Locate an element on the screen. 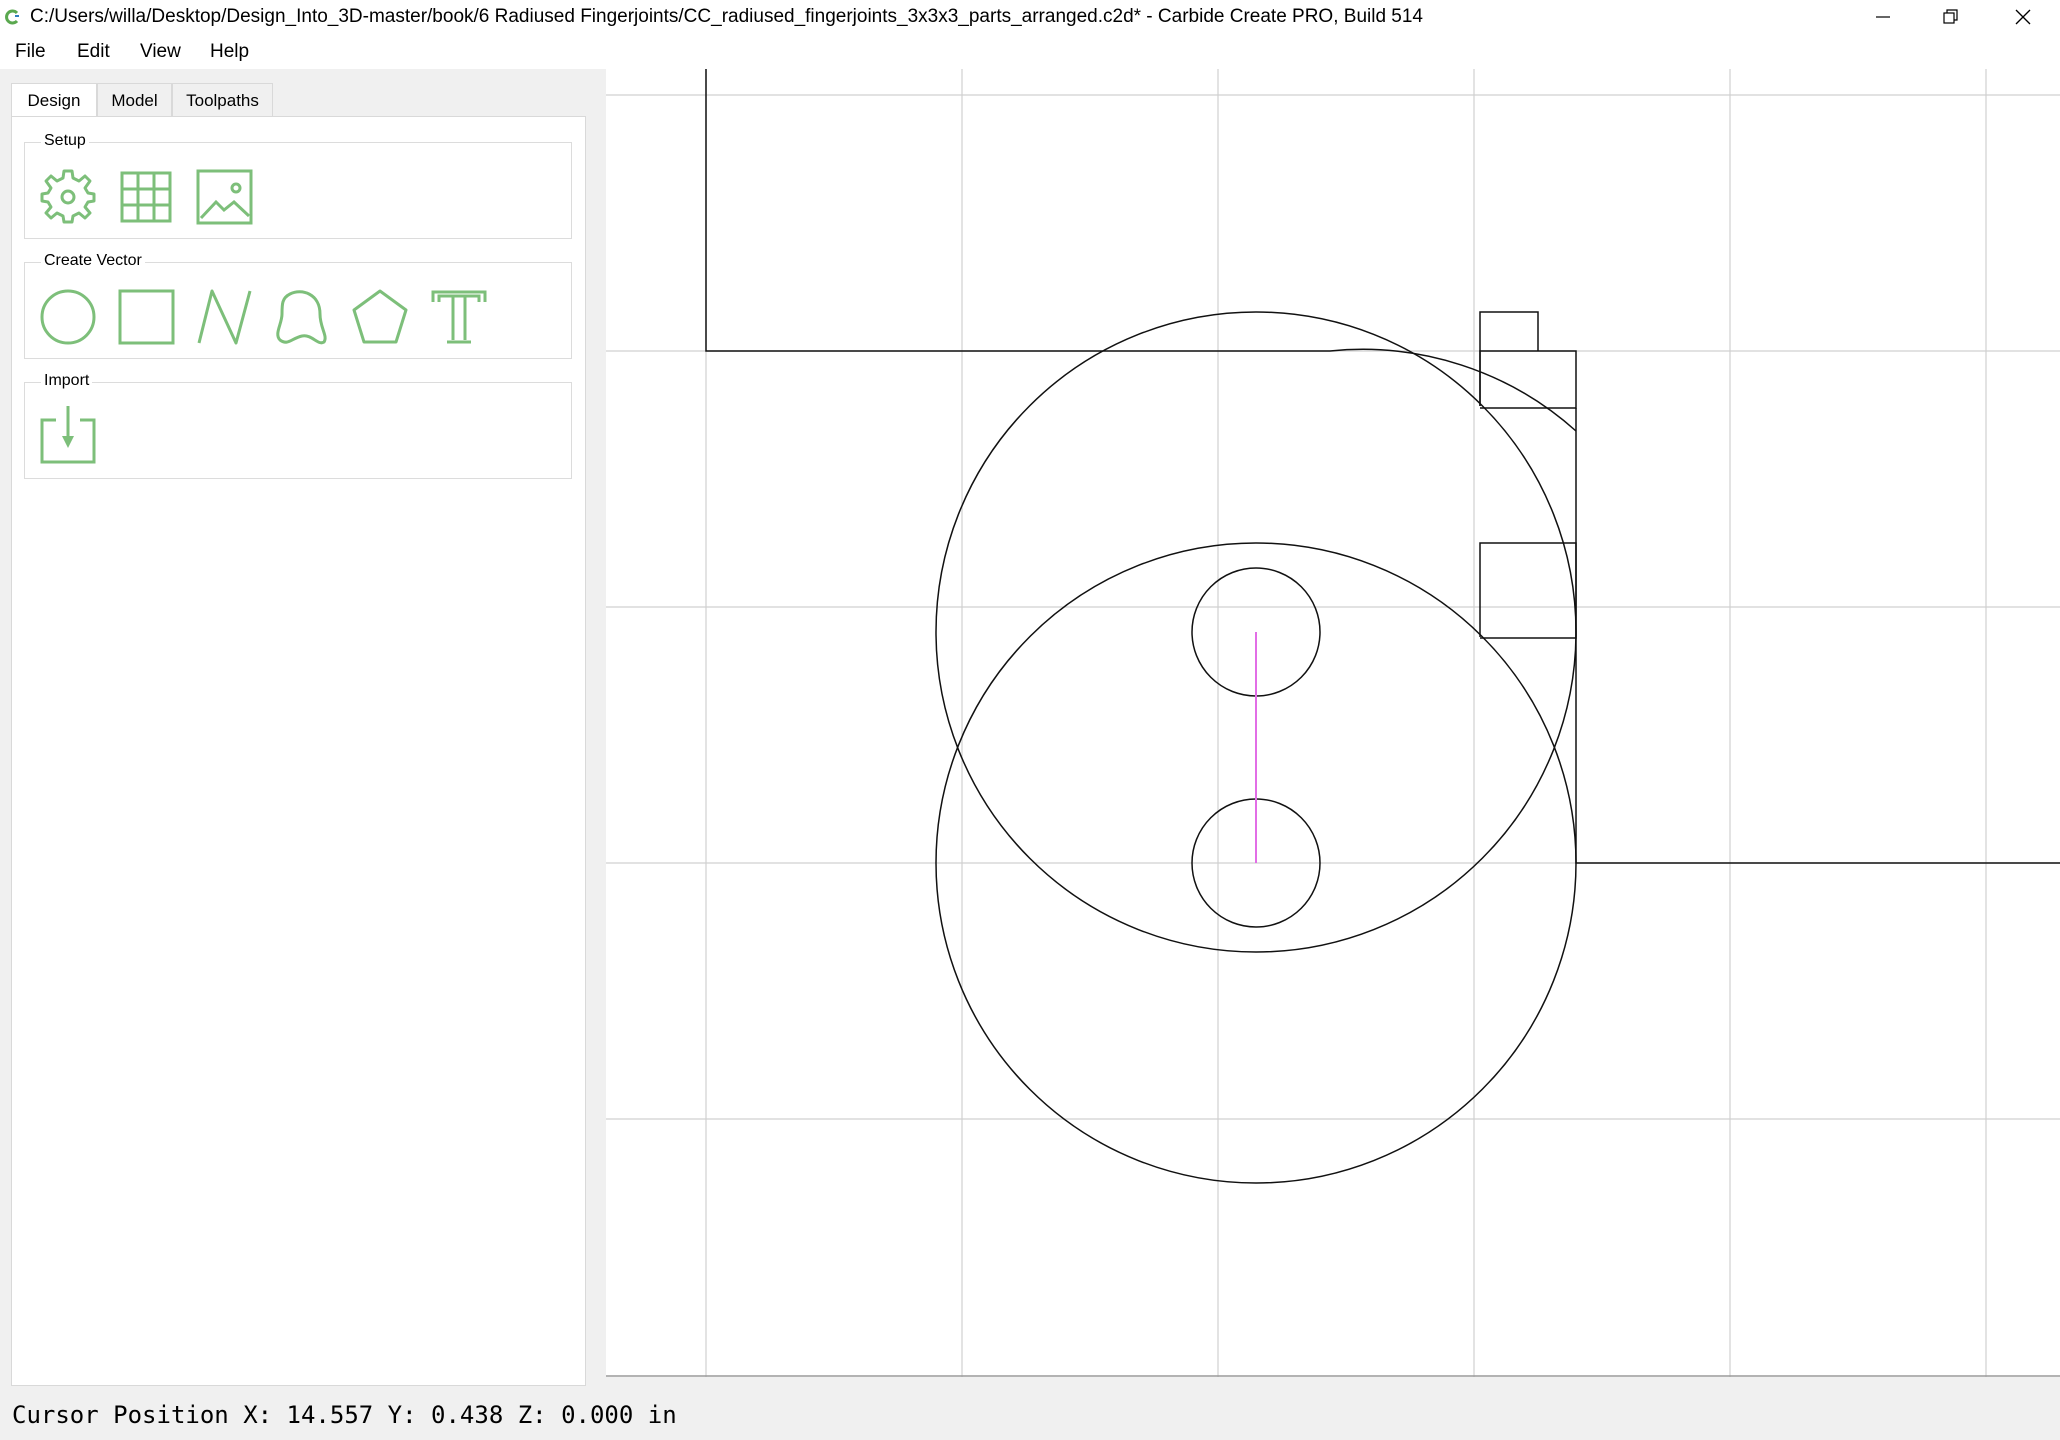 Image resolution: width=2060 pixels, height=1440 pixels. import-icon is located at coordinates (68, 435).